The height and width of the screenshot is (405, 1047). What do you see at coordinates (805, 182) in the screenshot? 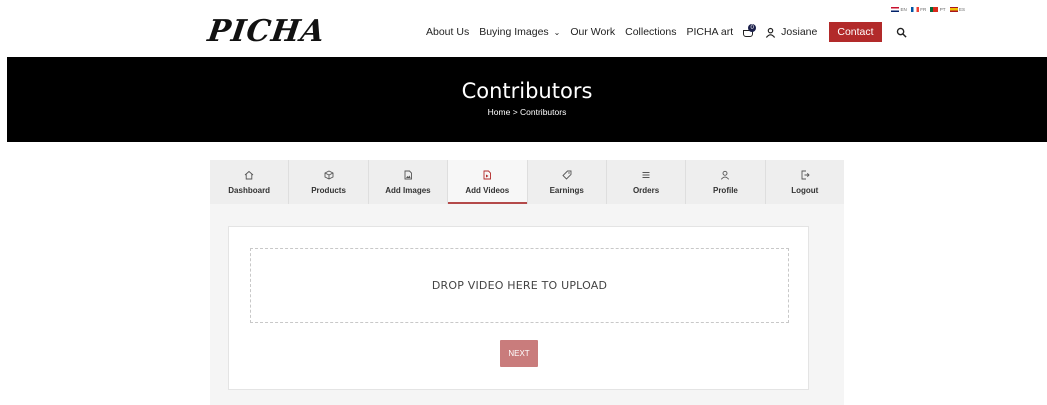
I see `tab-logout: Logout` at bounding box center [805, 182].